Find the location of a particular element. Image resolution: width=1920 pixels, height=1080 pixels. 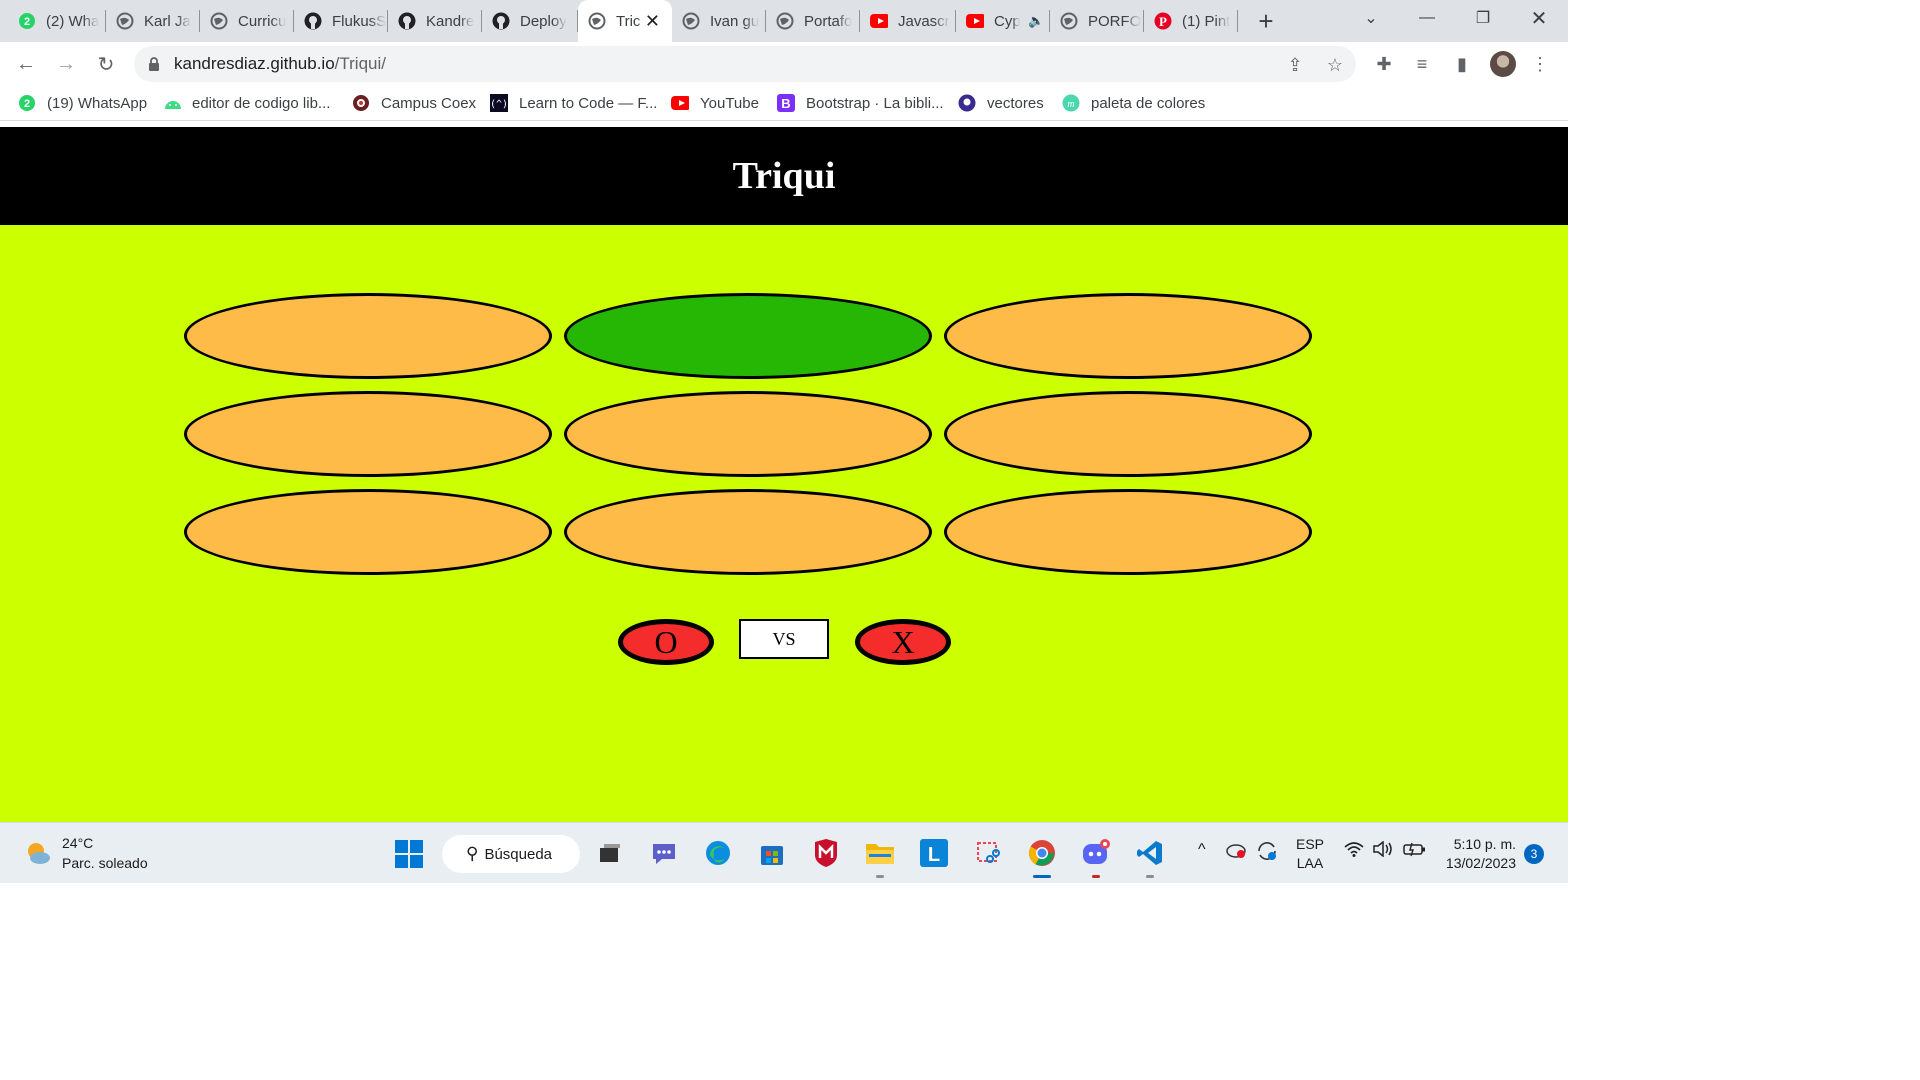

wifi-icon is located at coordinates (1354, 851).